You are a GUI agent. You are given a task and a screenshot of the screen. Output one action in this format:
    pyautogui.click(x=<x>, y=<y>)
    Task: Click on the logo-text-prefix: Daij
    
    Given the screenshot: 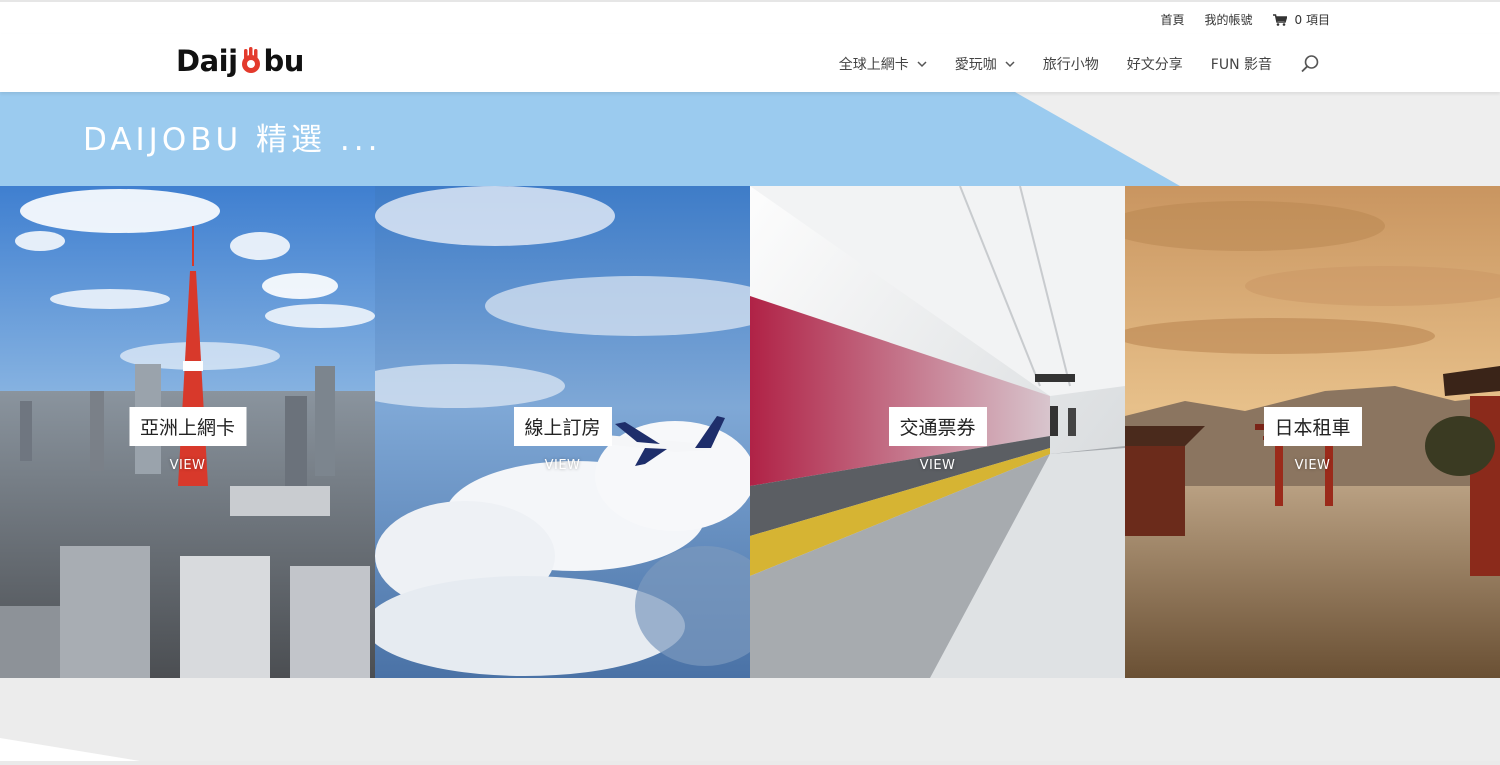 What is the action you would take?
    pyautogui.click(x=207, y=61)
    